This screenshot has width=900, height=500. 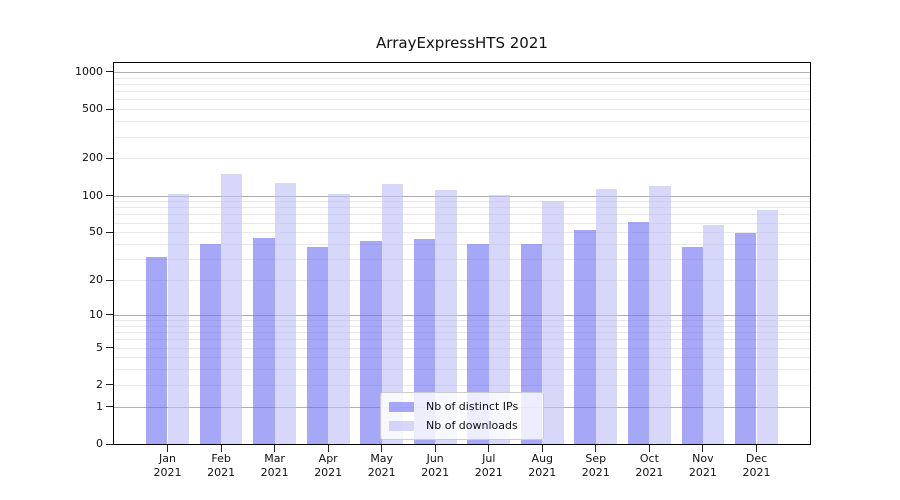 I want to click on x-tick-label-oct: Oct 2021, so click(x=649, y=466).